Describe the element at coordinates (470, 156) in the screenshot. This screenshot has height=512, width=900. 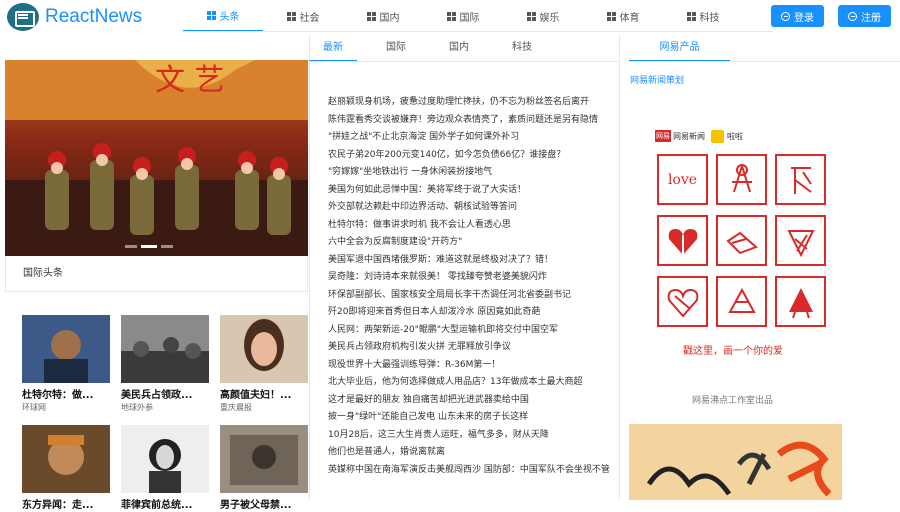
I see `news-link: 农民子弟20年200元变140亿，如今怎负债66亿？谁接盘？` at that location.